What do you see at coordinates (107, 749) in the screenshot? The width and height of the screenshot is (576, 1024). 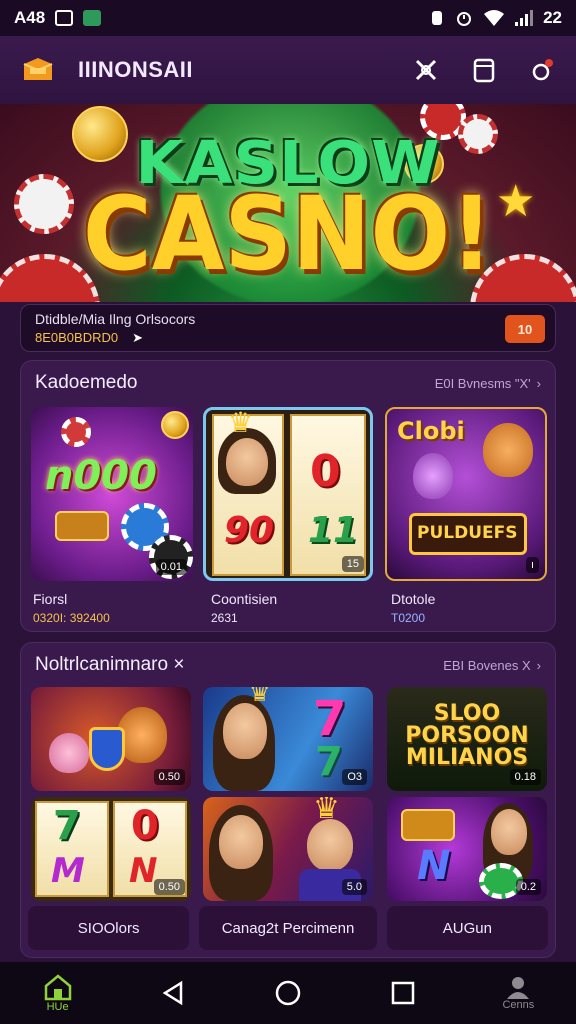 I see `shield-icon` at bounding box center [107, 749].